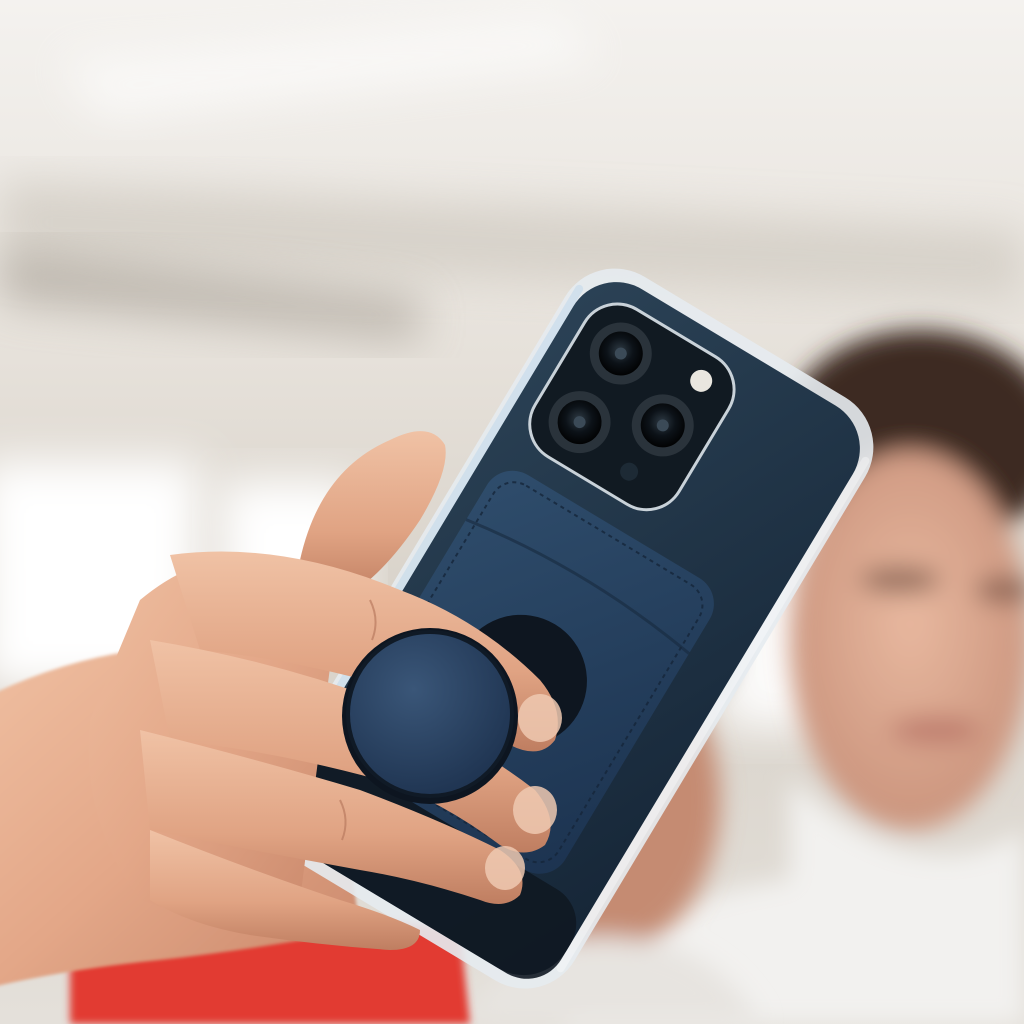  Describe the element at coordinates (430, 716) in the screenshot. I see `phone-grip` at that location.